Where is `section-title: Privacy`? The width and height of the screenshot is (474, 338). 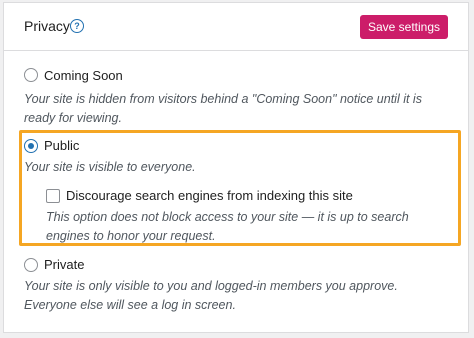
section-title: Privacy is located at coordinates (47, 26).